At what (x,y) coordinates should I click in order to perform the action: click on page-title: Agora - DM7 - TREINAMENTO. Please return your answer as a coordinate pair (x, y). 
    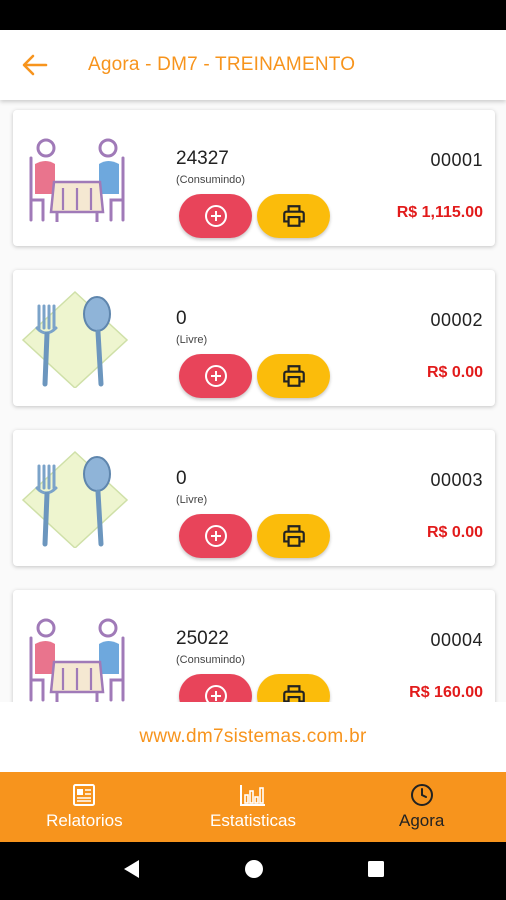
    Looking at the image, I should click on (222, 64).